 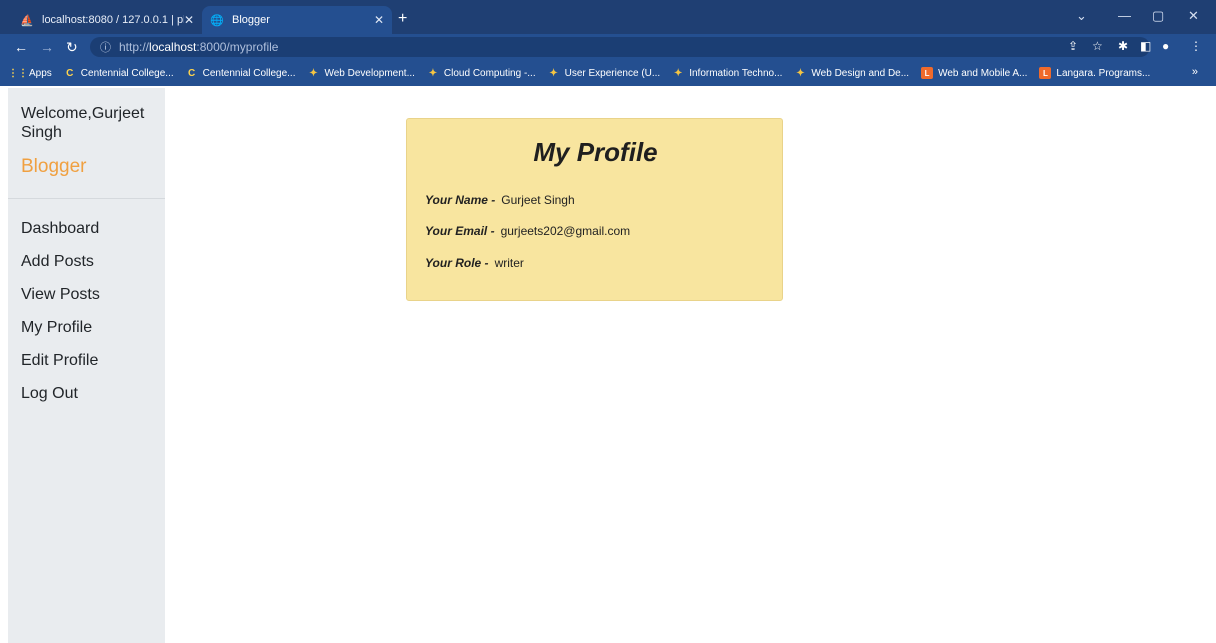 I want to click on url-text: http://localhost:8000/myprofile, so click(x=199, y=47).